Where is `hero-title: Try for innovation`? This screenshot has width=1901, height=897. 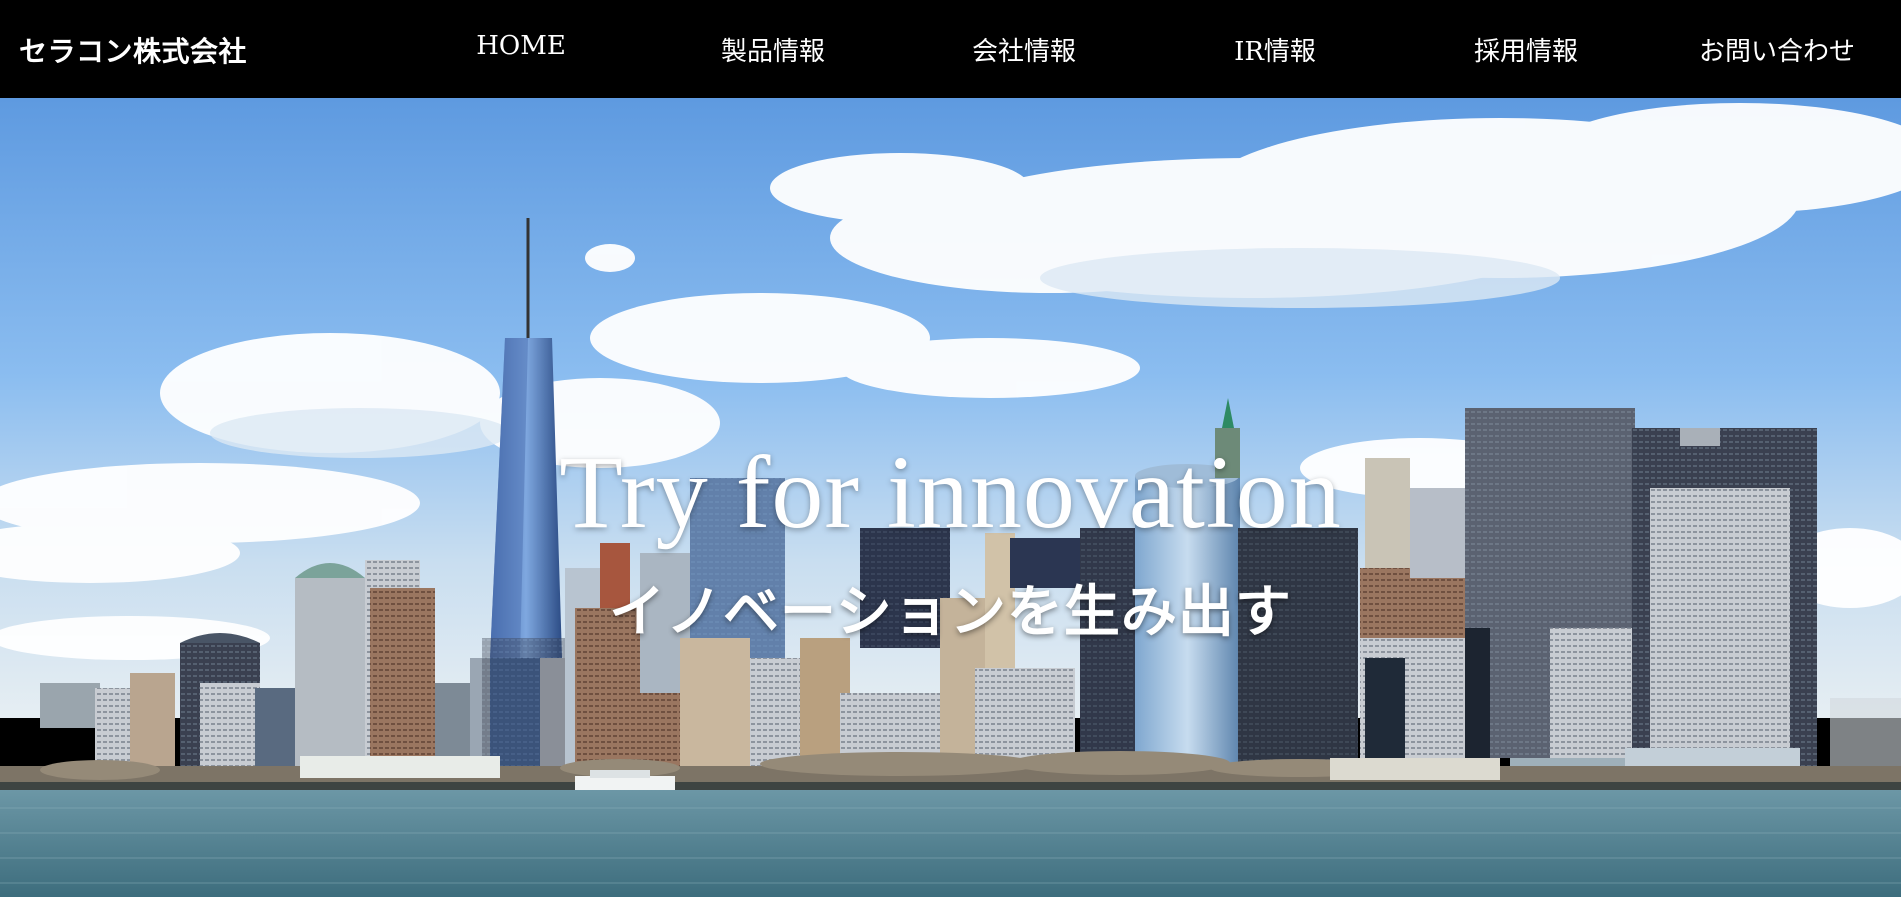 hero-title: Try for innovation is located at coordinates (950, 492).